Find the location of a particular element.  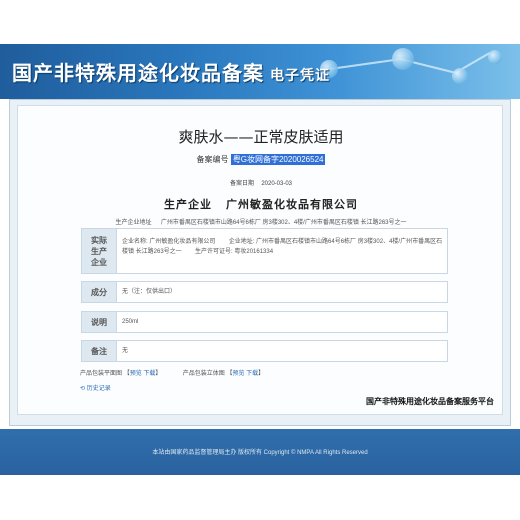

description-value: 250ml is located at coordinates (130, 322).